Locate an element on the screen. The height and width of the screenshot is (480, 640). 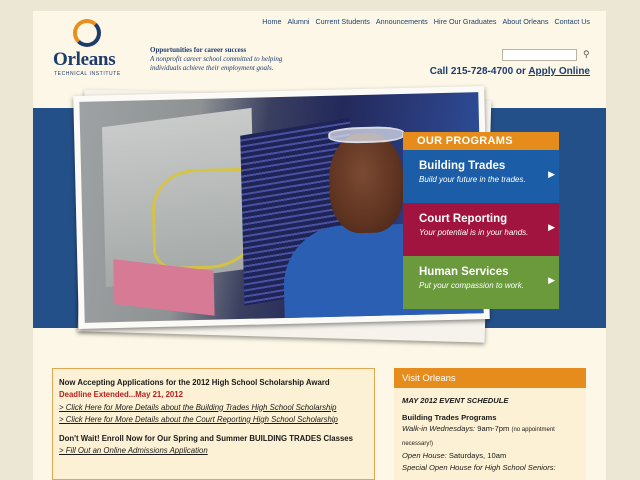
tagline-headline: Opportunities for career success is located at coordinates (198, 50).